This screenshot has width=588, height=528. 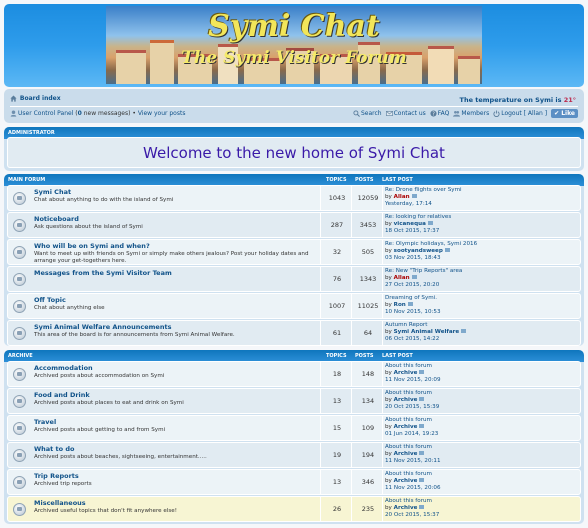 What do you see at coordinates (431, 244) in the screenshot?
I see `last-post-title-link: Re: Olympic holidays, Symi 2016` at bounding box center [431, 244].